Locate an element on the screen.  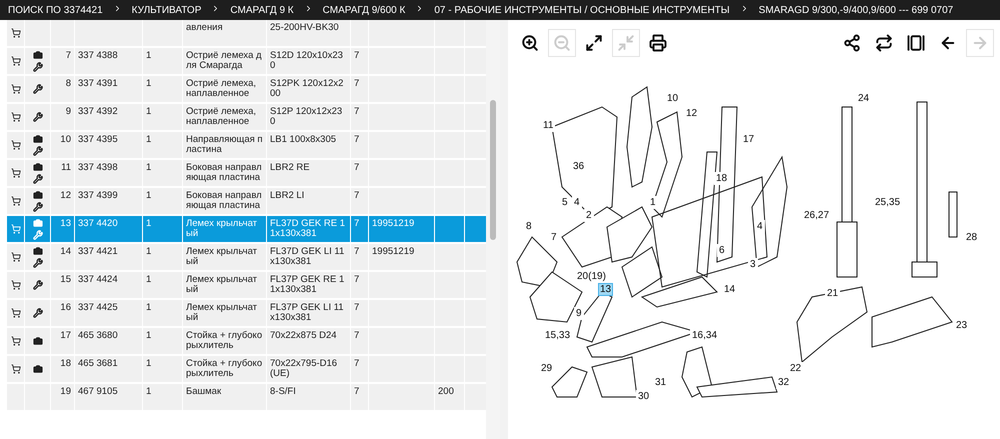
parts-table-row: 15 337 4424 1 Лемех крыльчатый FL37P GEK RE 11x130x381 7 is located at coordinates (246, 286).